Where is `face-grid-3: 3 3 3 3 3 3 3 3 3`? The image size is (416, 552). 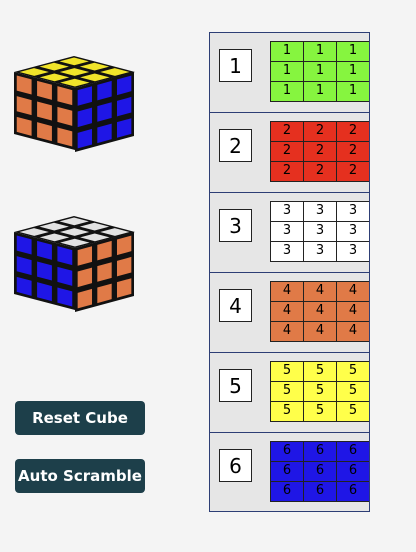
face-grid-3: 3 3 3 3 3 3 3 3 3 is located at coordinates (319, 231).